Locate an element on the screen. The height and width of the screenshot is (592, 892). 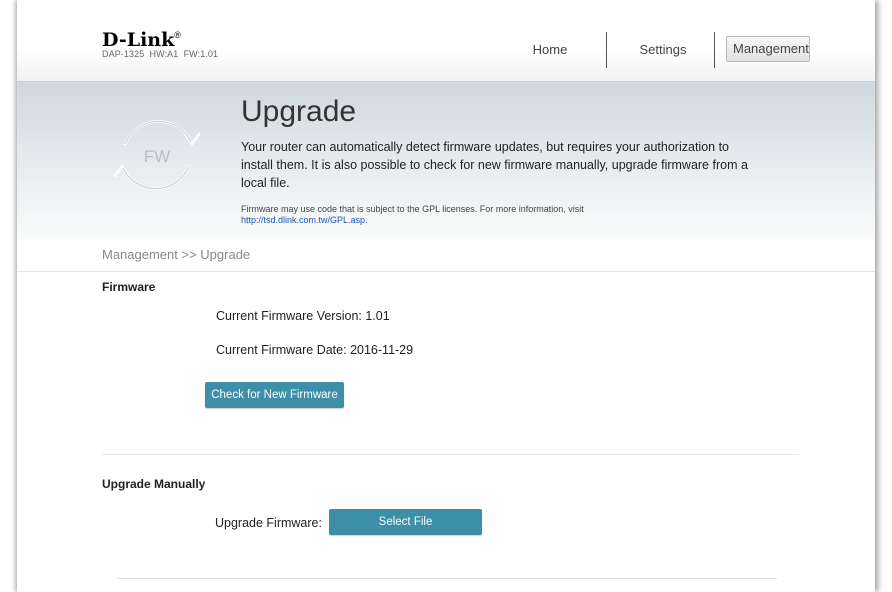
model-name: DAP-1325 is located at coordinates (123, 54).